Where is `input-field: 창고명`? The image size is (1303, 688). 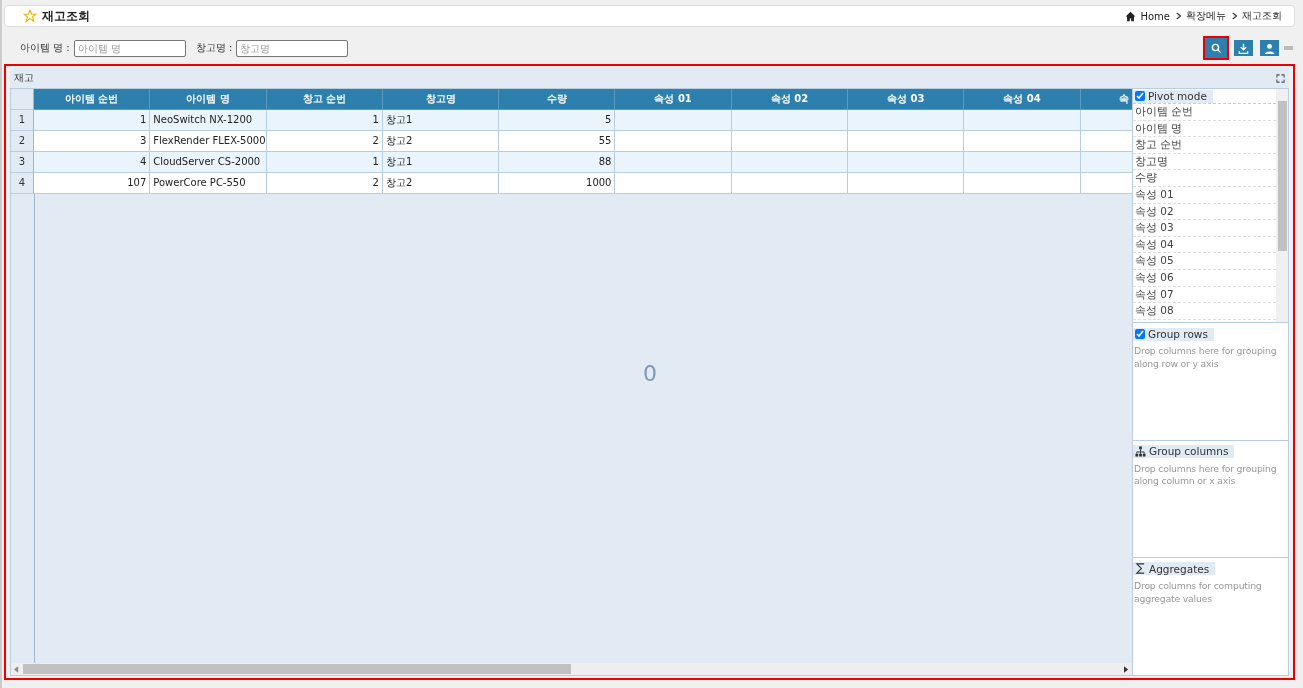 input-field: 창고명 is located at coordinates (292, 48).